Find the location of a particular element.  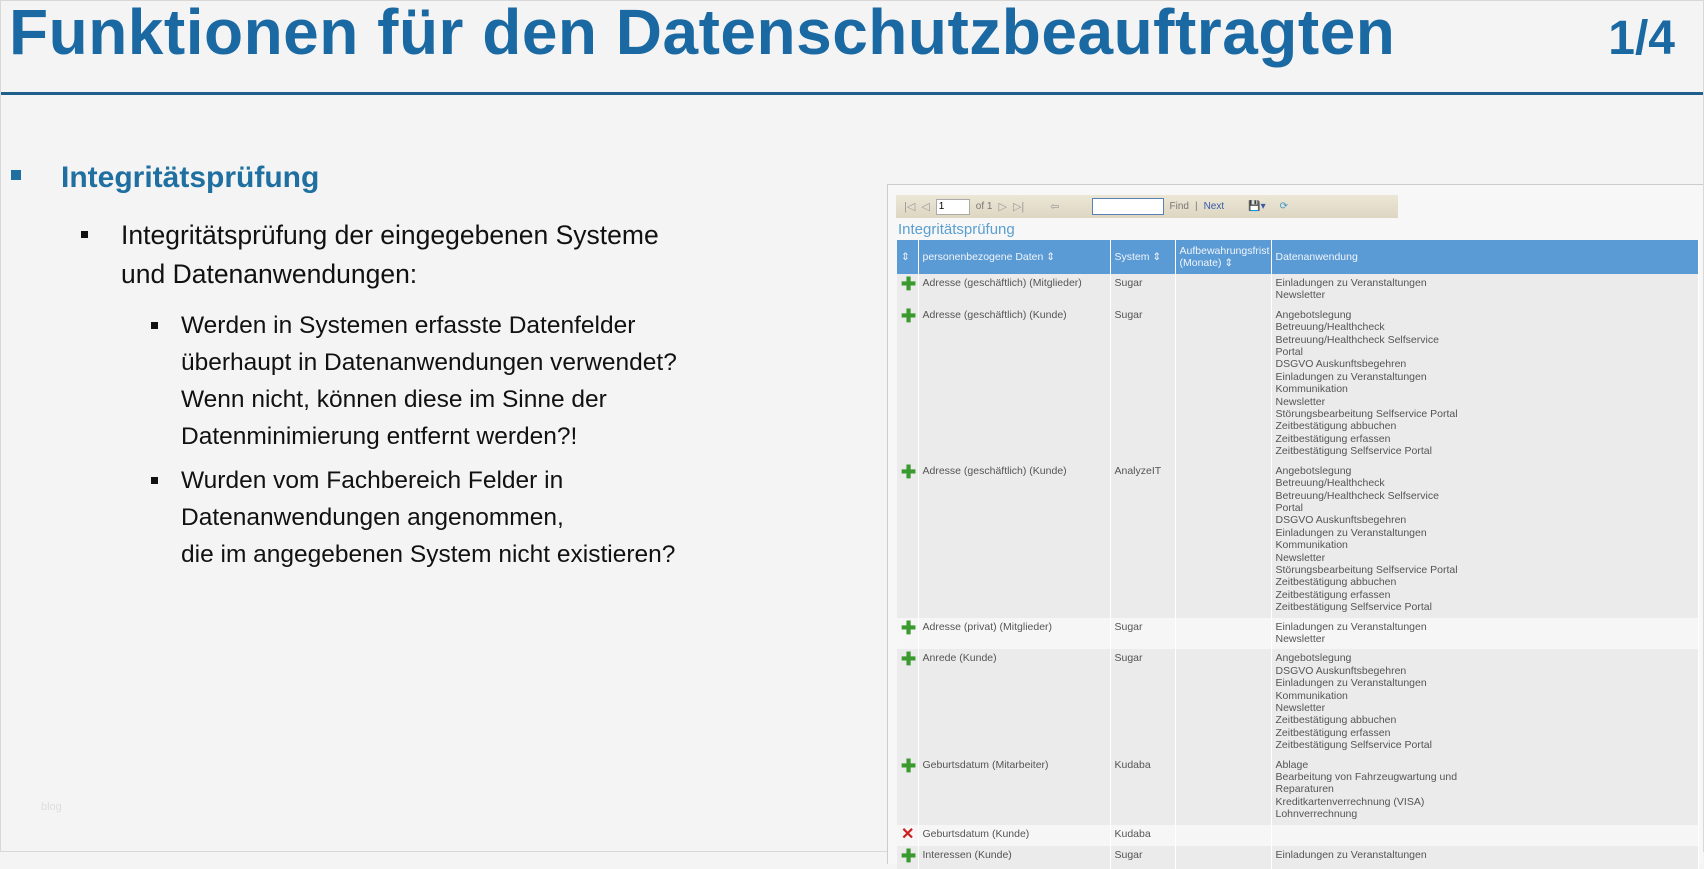

applications-cell is located at coordinates (1485, 835).